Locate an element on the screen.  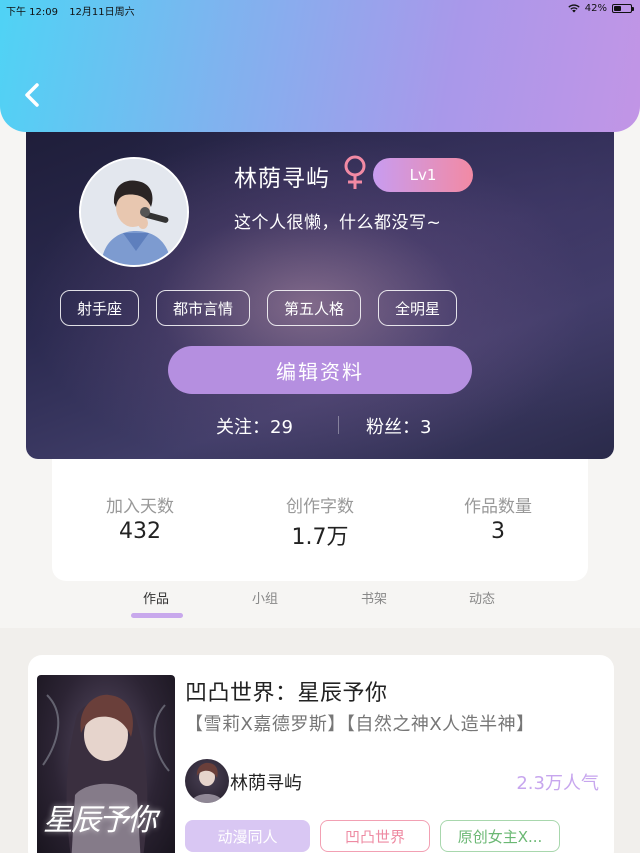
followers-count: 粉丝：3 is located at coordinates (398, 426).